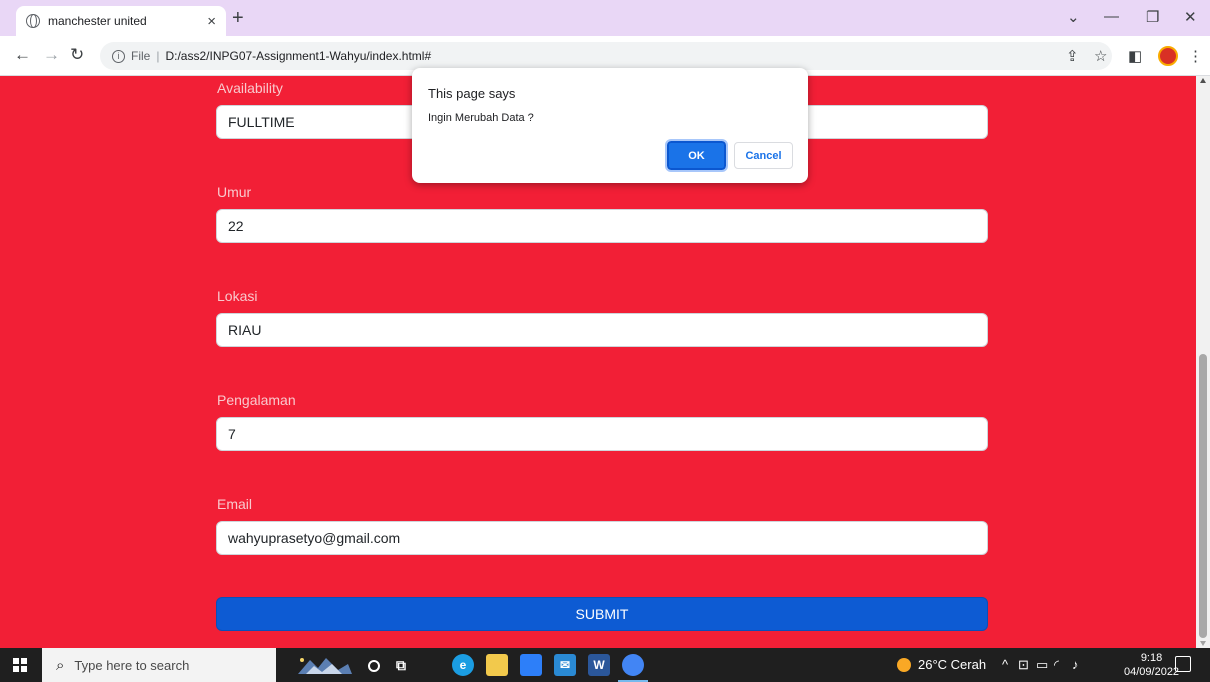 This screenshot has height=682, width=1210. I want to click on search-highlight-image-icon, so click(323, 665).